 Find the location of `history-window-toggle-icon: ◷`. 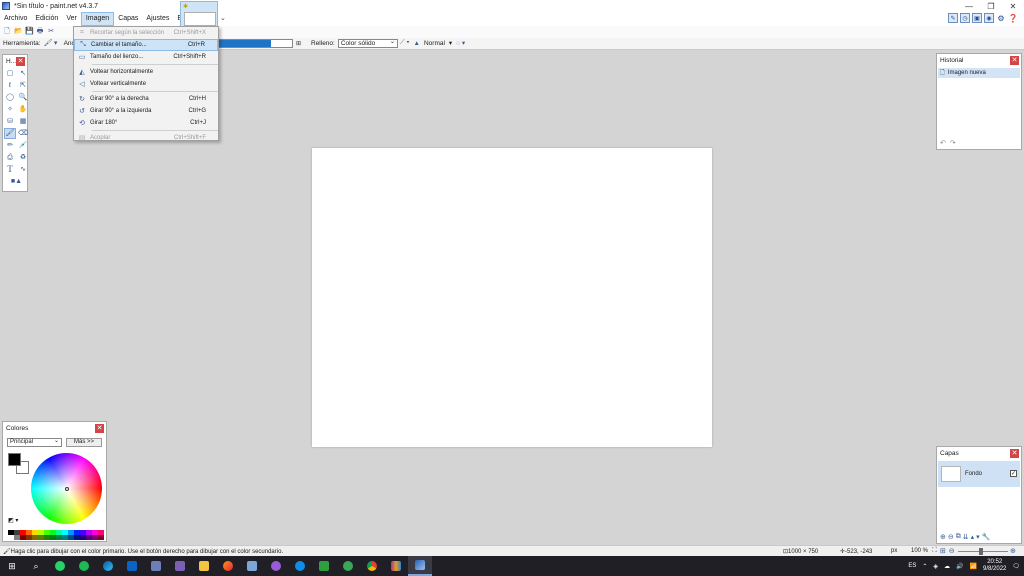

history-window-toggle-icon: ◷ is located at coordinates (965, 18).